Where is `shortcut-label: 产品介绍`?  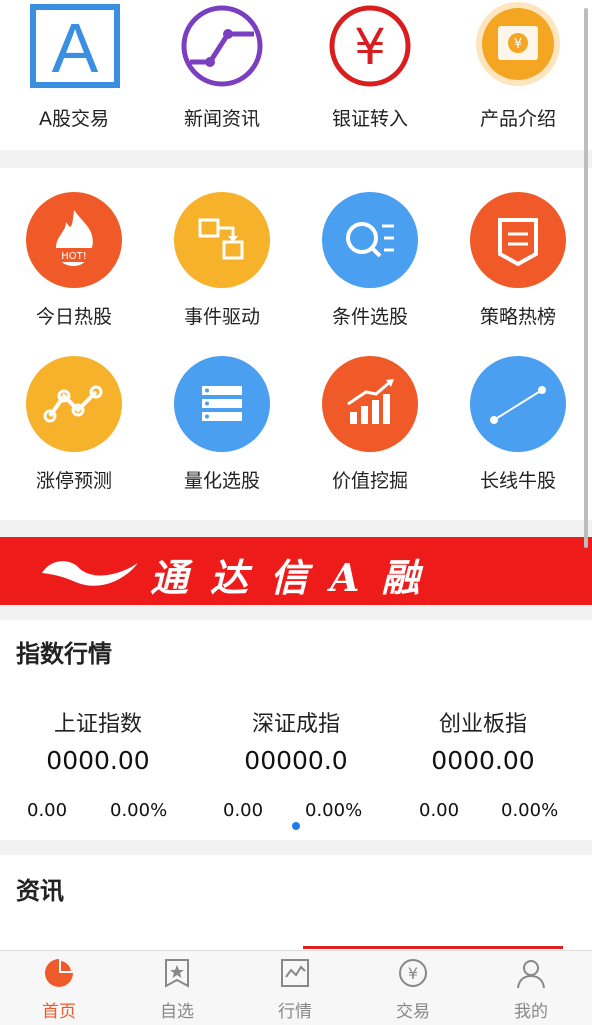
shortcut-label: 产品介绍 is located at coordinates (517, 119).